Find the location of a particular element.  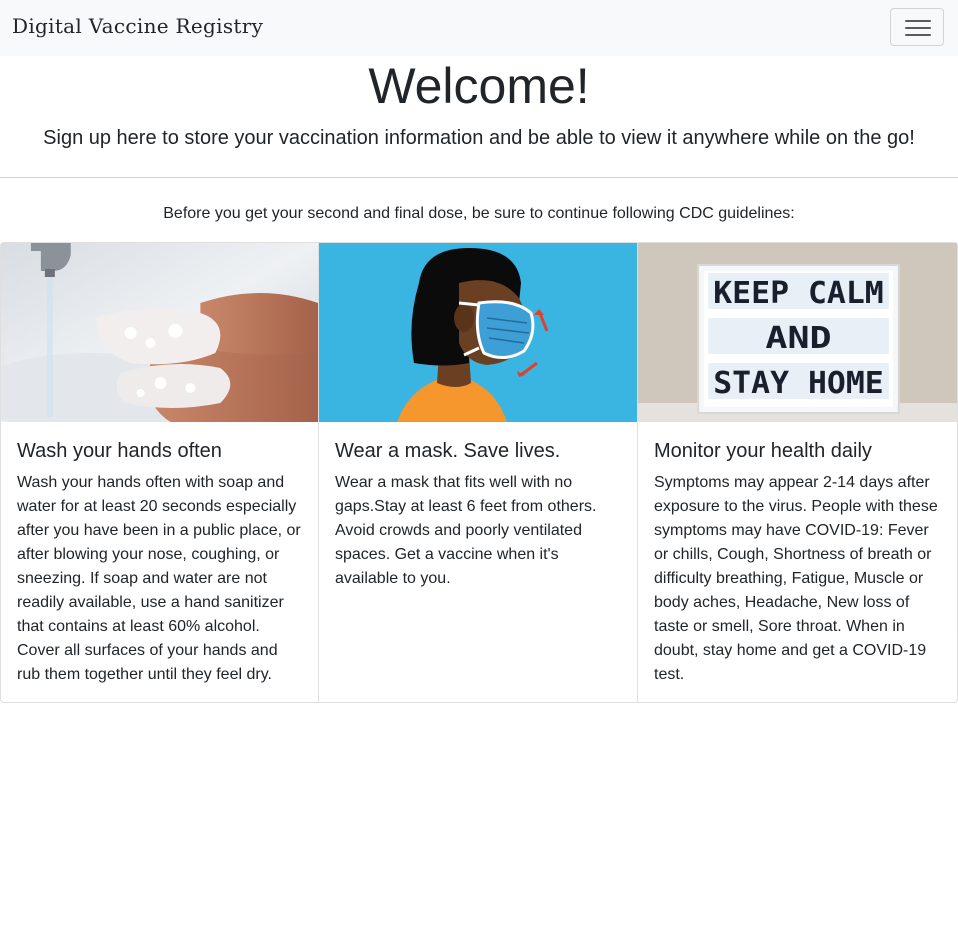

face-mask-illustration is located at coordinates (478, 332).